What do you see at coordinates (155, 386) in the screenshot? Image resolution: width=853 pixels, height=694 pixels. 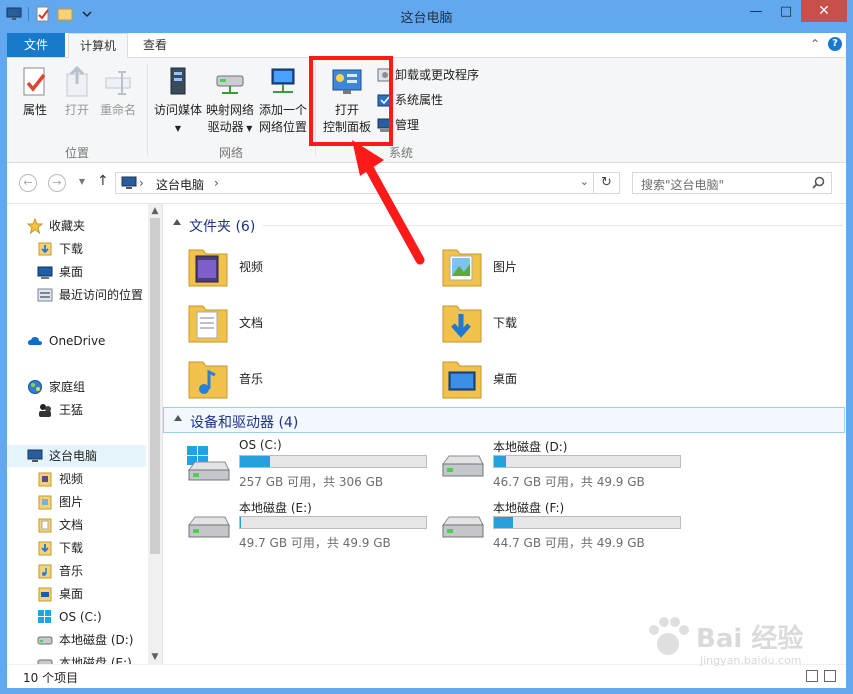 I see `scrollbar-thumb` at bounding box center [155, 386].